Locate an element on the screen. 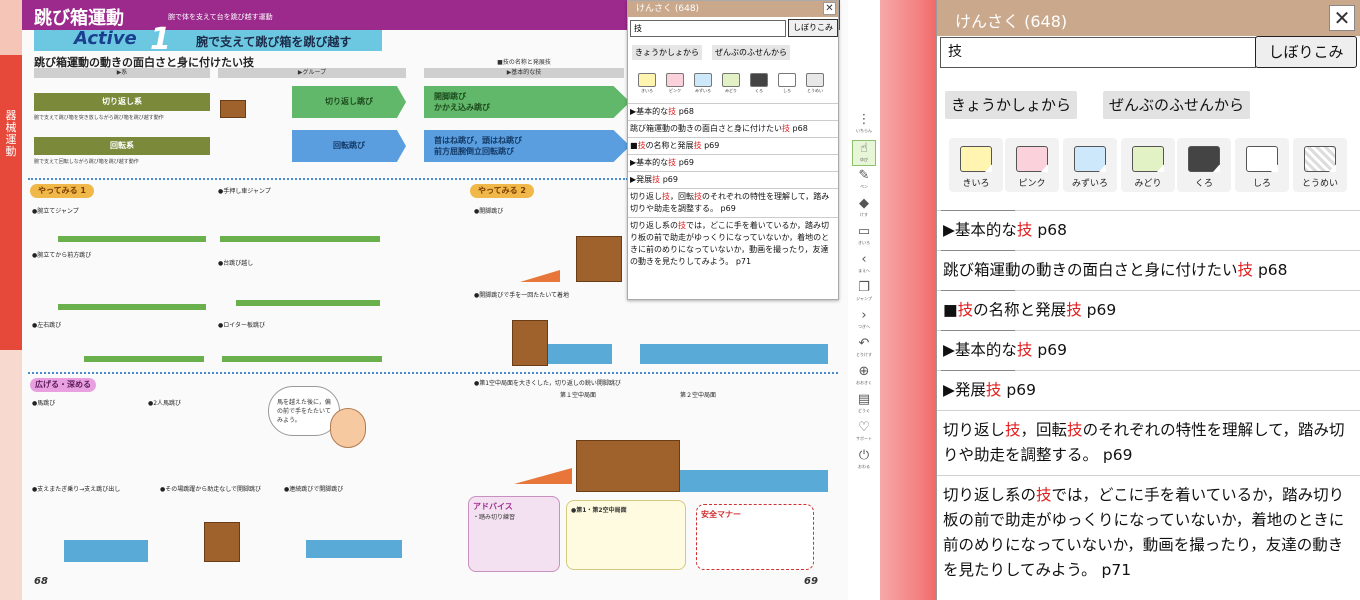 The image size is (1360, 600). filter-button: しぼりこみ is located at coordinates (1306, 52).